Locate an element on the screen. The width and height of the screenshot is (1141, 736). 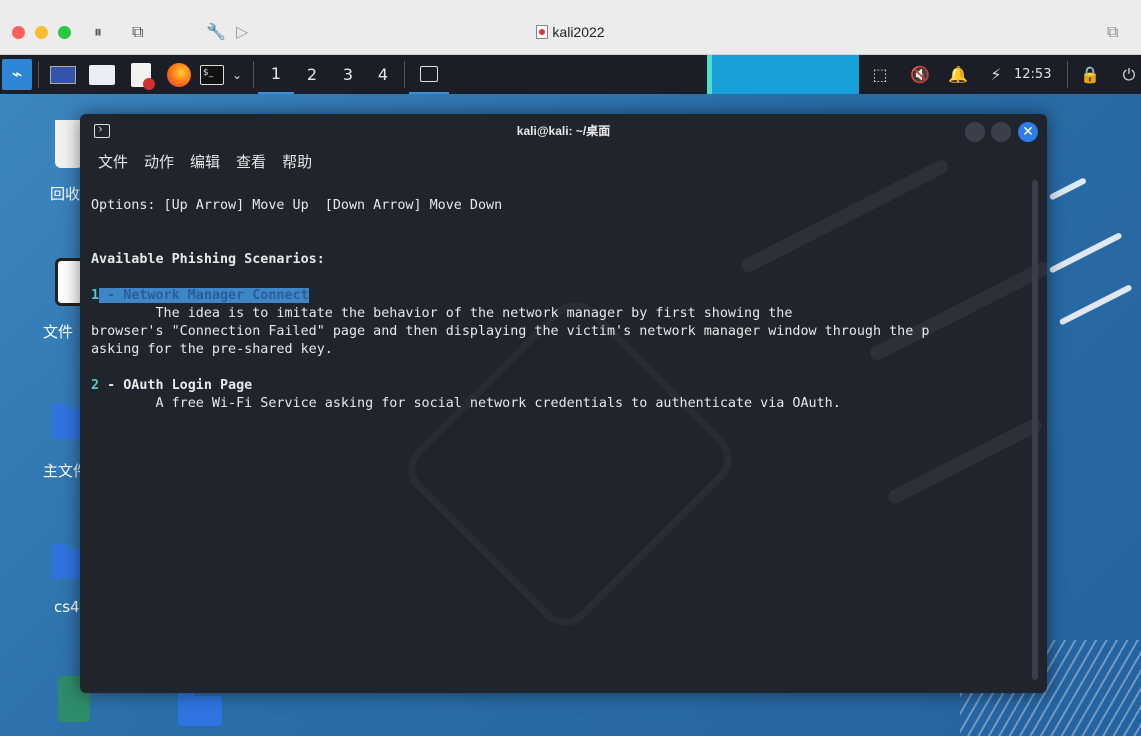
cpu-graph is located at coordinates (783, 74).